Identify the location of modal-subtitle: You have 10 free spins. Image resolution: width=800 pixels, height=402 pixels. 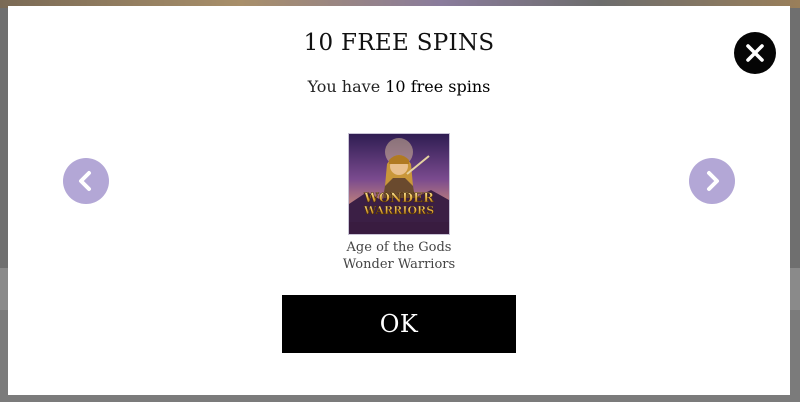
(399, 86).